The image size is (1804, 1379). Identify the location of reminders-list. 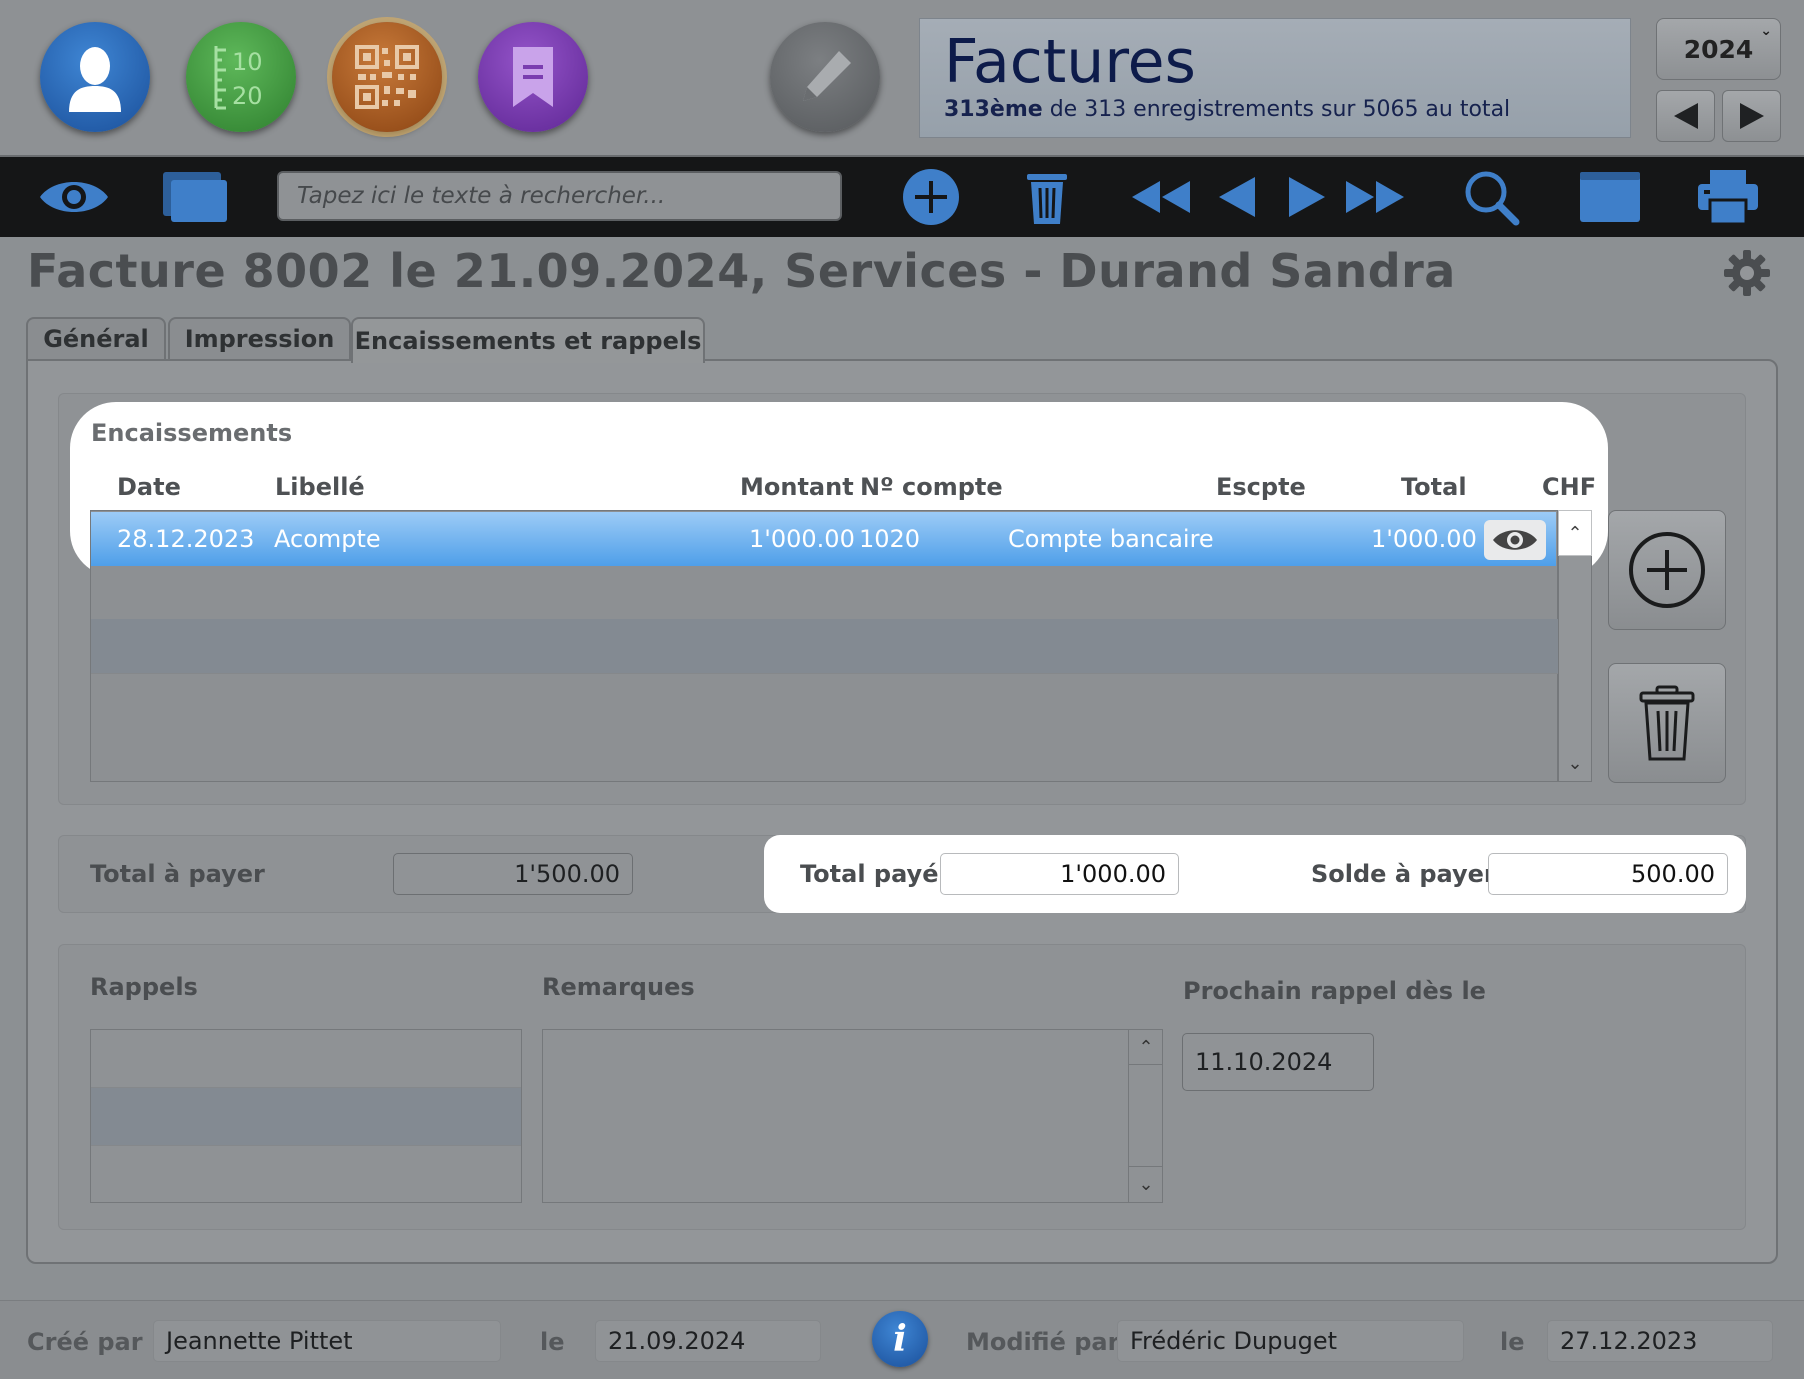
(306, 1116).